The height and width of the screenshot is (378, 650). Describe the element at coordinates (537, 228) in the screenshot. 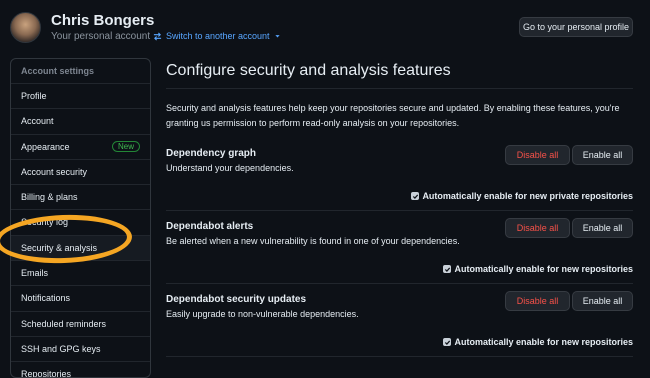

I see `dependabot-alerts-disable-all-button: Disable all` at that location.